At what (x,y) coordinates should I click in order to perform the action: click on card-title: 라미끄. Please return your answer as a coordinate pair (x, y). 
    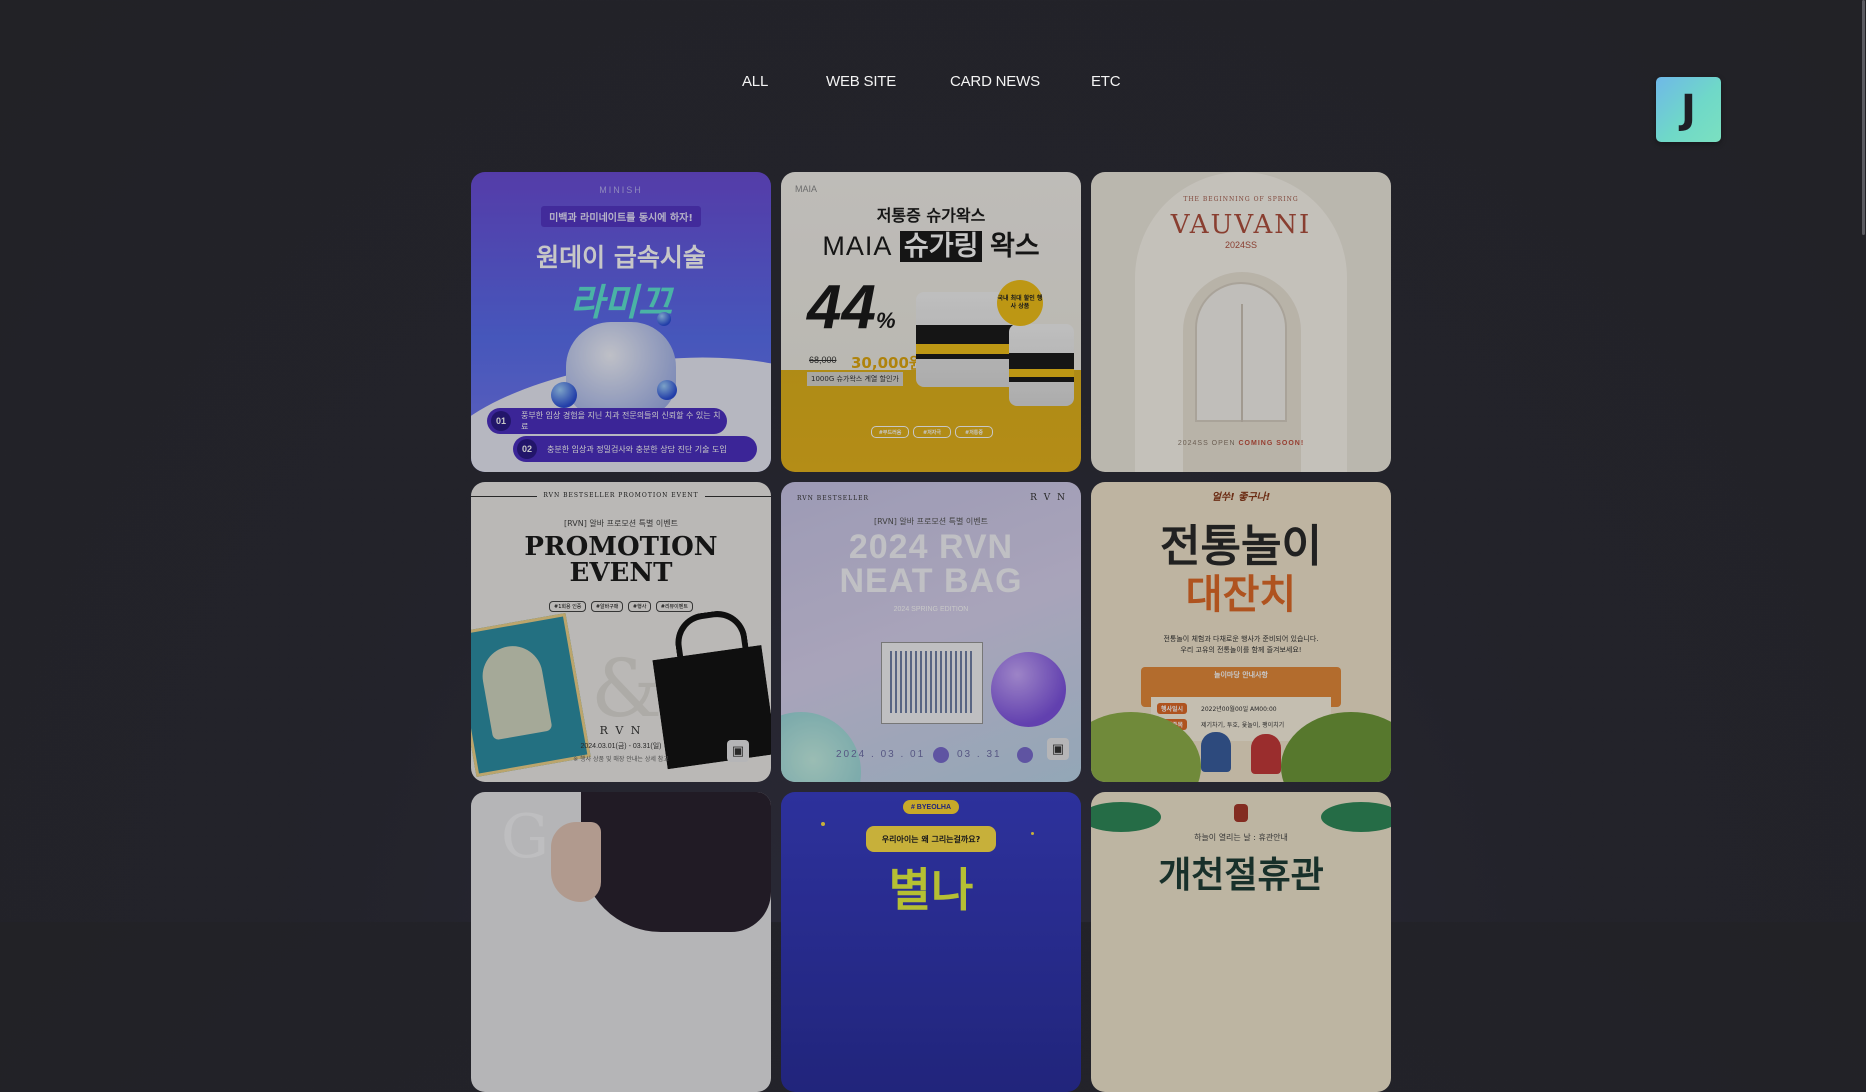
    Looking at the image, I should click on (621, 302).